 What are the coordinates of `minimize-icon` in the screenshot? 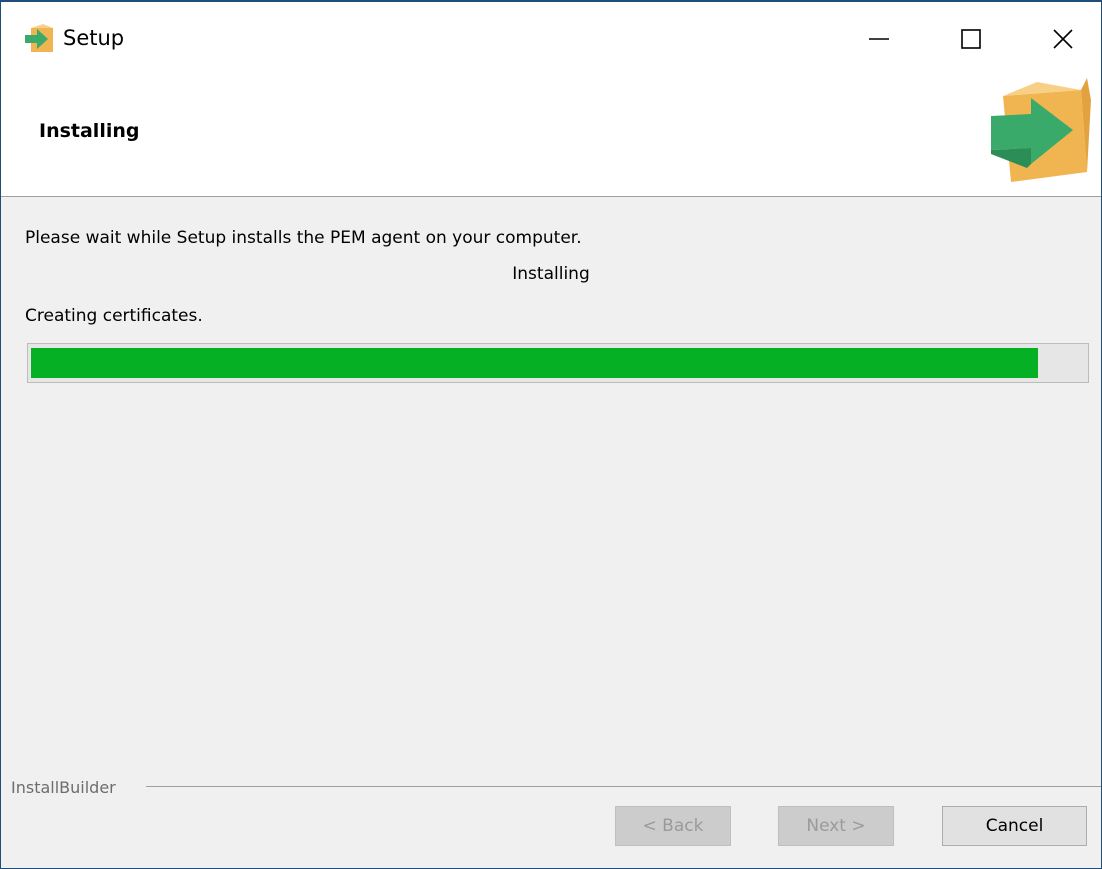 It's located at (879, 39).